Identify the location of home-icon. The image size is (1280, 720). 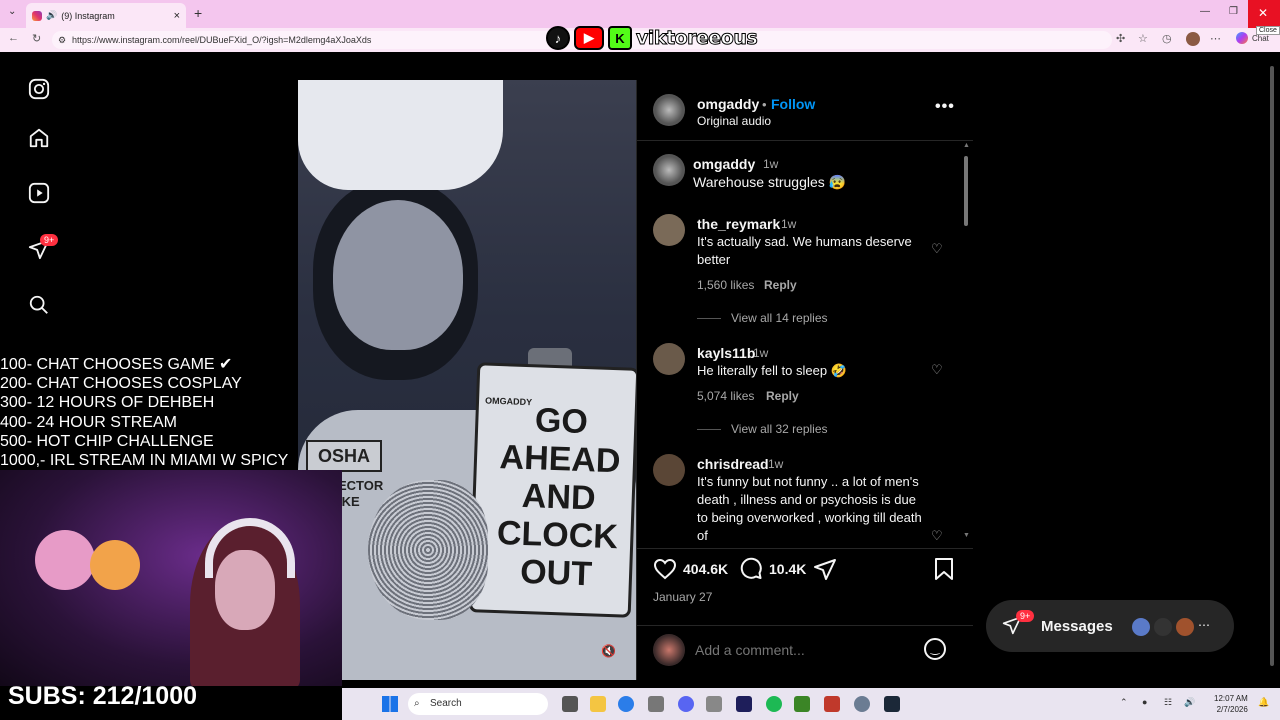
(39, 138).